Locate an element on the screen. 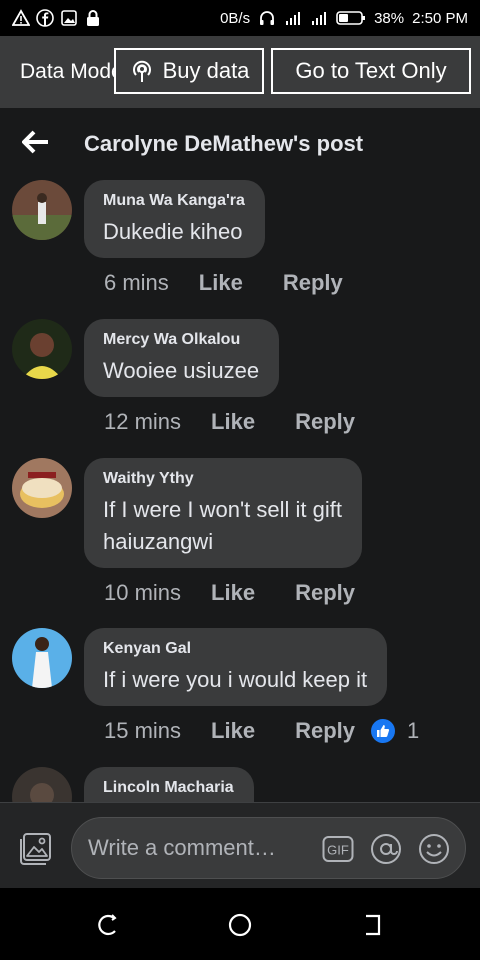 The image size is (480, 960). comment-time: 15 mins is located at coordinates (143, 730).